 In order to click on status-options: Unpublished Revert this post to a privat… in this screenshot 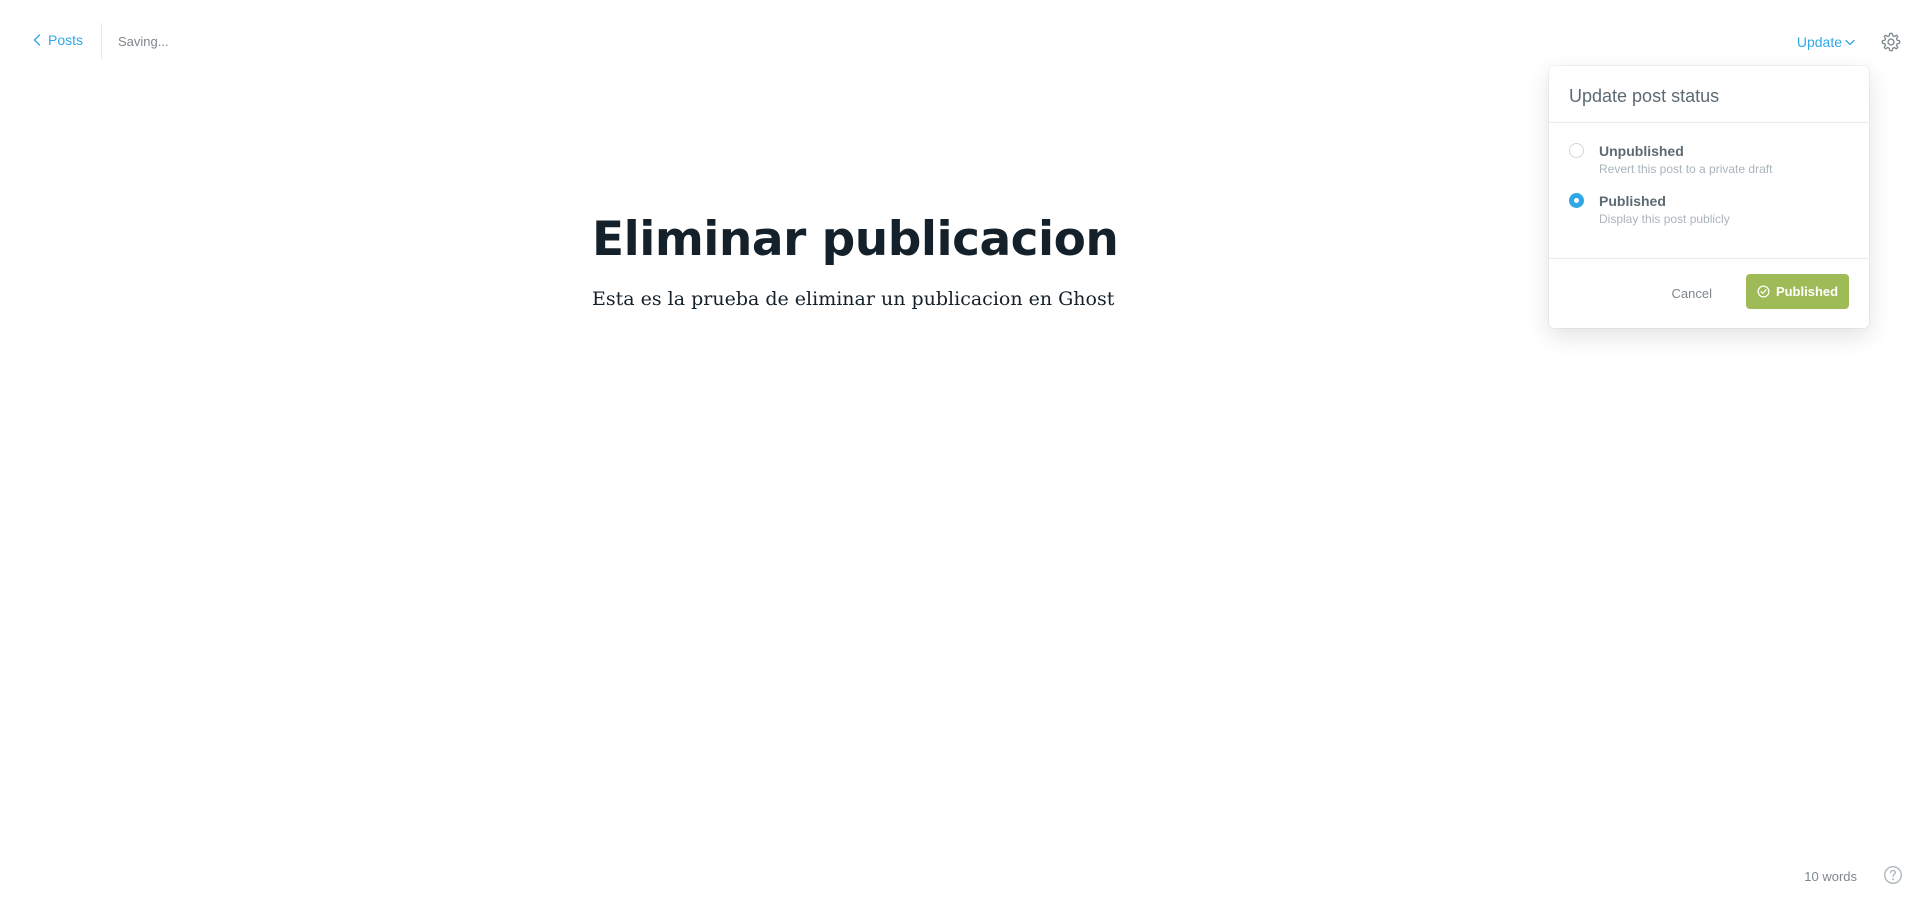, I will do `click(1709, 175)`.